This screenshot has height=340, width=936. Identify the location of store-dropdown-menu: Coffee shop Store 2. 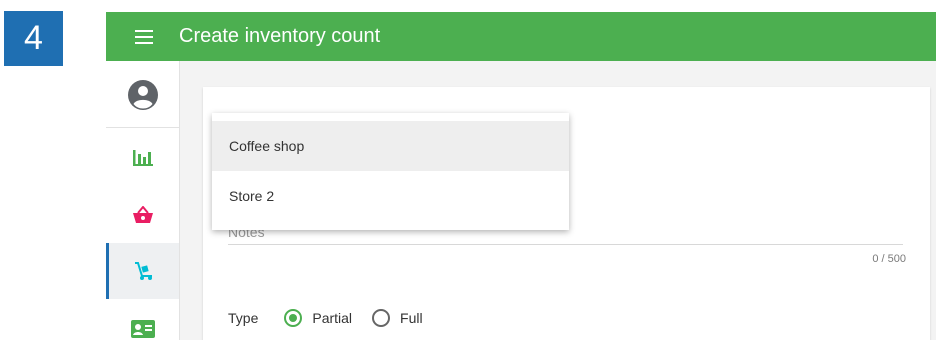
(390, 171).